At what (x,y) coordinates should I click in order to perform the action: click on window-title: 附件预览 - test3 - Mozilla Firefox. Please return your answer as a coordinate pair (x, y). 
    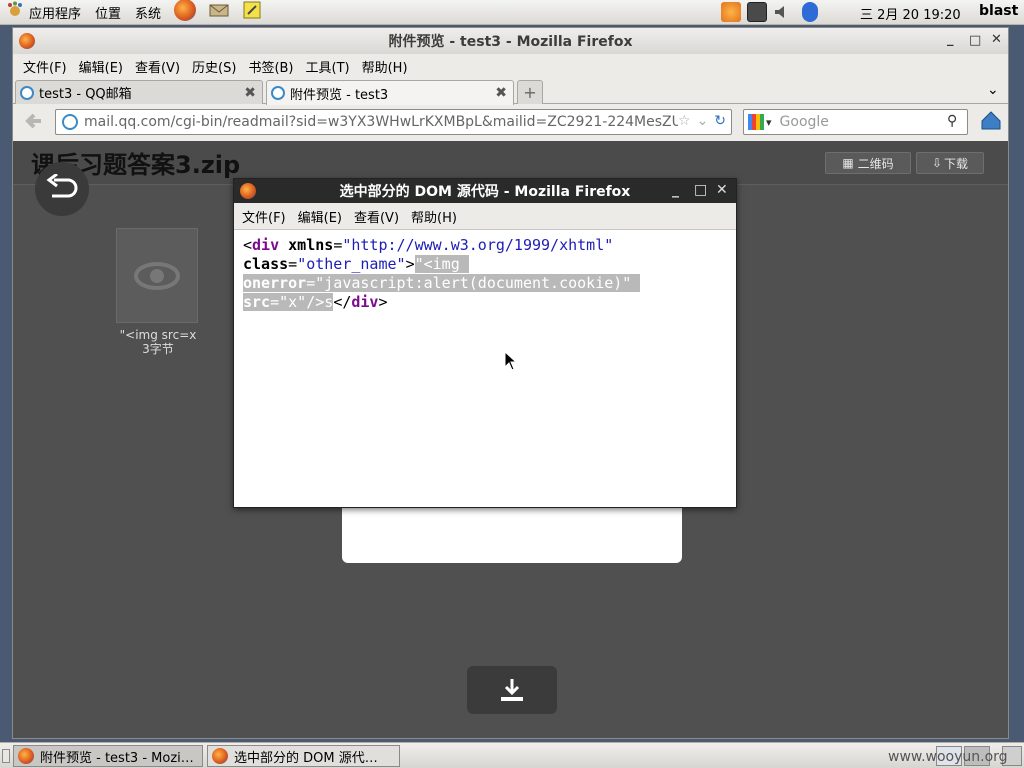
    Looking at the image, I should click on (510, 42).